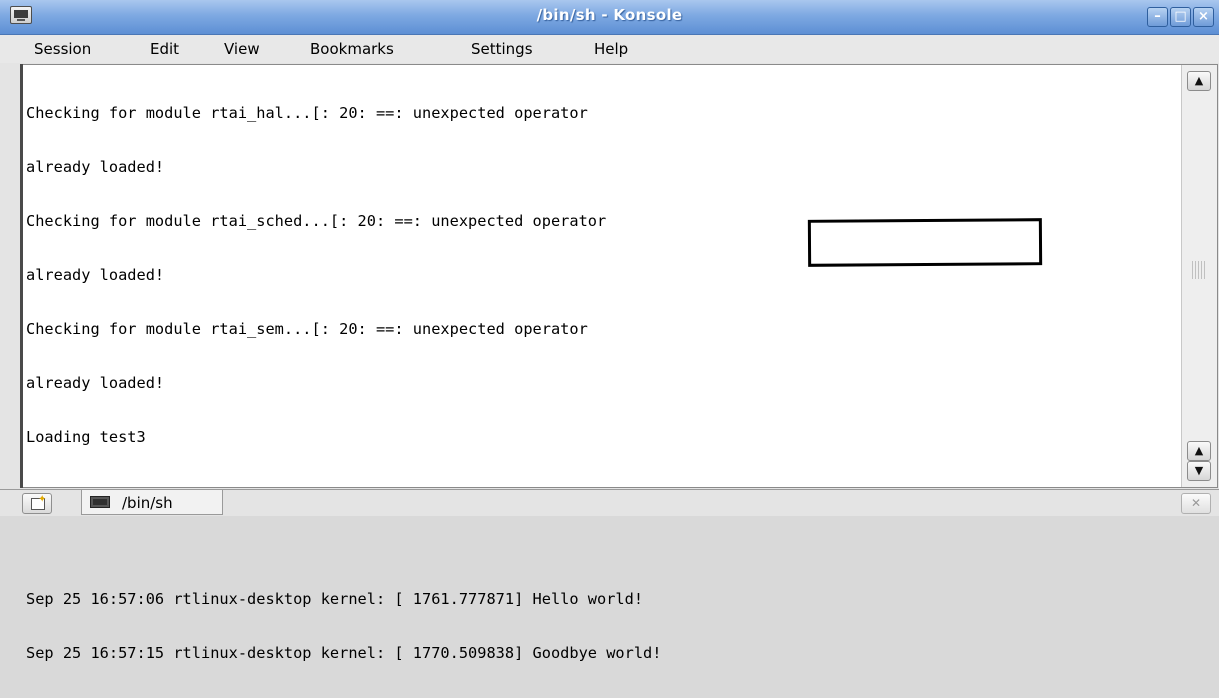 Image resolution: width=1219 pixels, height=698 pixels. I want to click on terminal-icon, so click(100, 502).